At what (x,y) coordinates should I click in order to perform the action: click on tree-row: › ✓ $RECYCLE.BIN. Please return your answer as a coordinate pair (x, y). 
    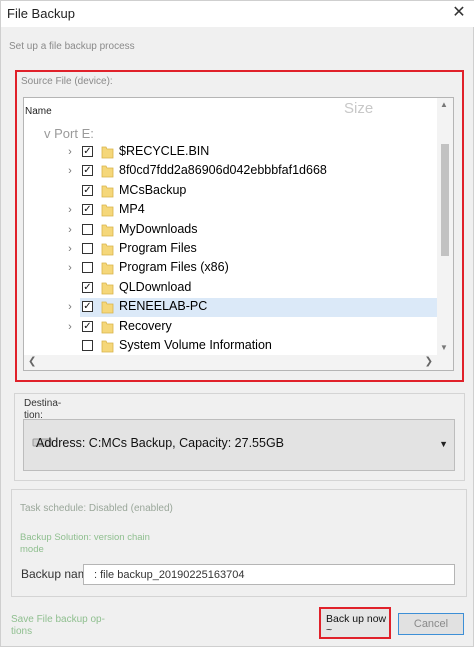
    Looking at the image, I should click on (231, 152).